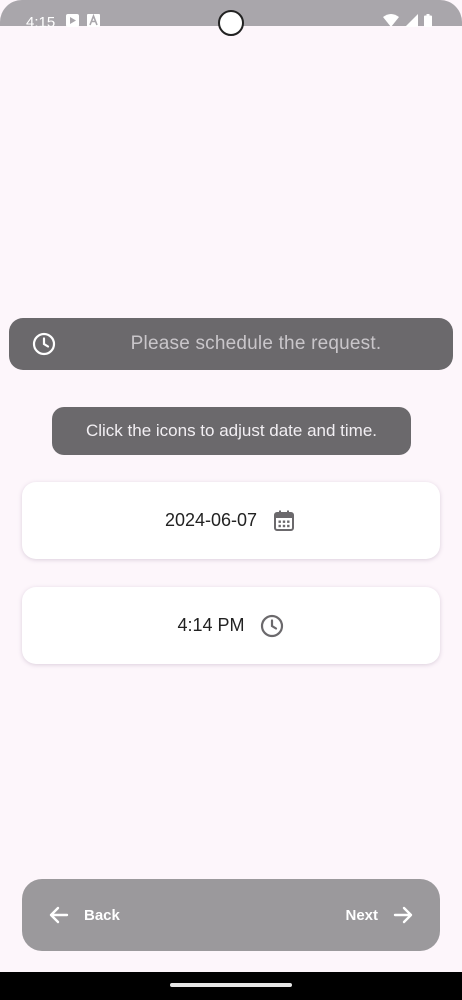 The image size is (462, 1000). I want to click on arrow-left-icon, so click(59, 915).